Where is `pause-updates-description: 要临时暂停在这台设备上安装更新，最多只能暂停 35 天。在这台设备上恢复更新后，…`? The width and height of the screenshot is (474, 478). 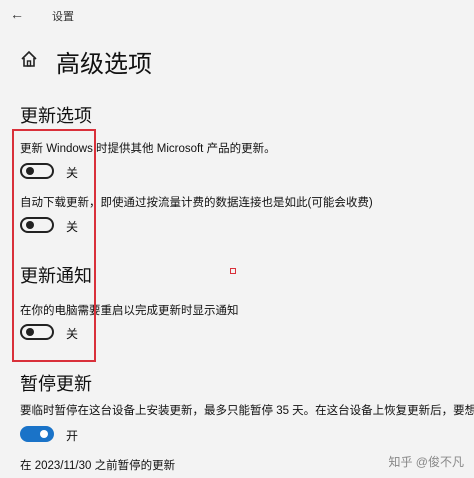 pause-updates-description: 要临时暂停在这台设备上安装更新，最多只能暂停 35 天。在这台设备上恢复更新后，… is located at coordinates (247, 411).